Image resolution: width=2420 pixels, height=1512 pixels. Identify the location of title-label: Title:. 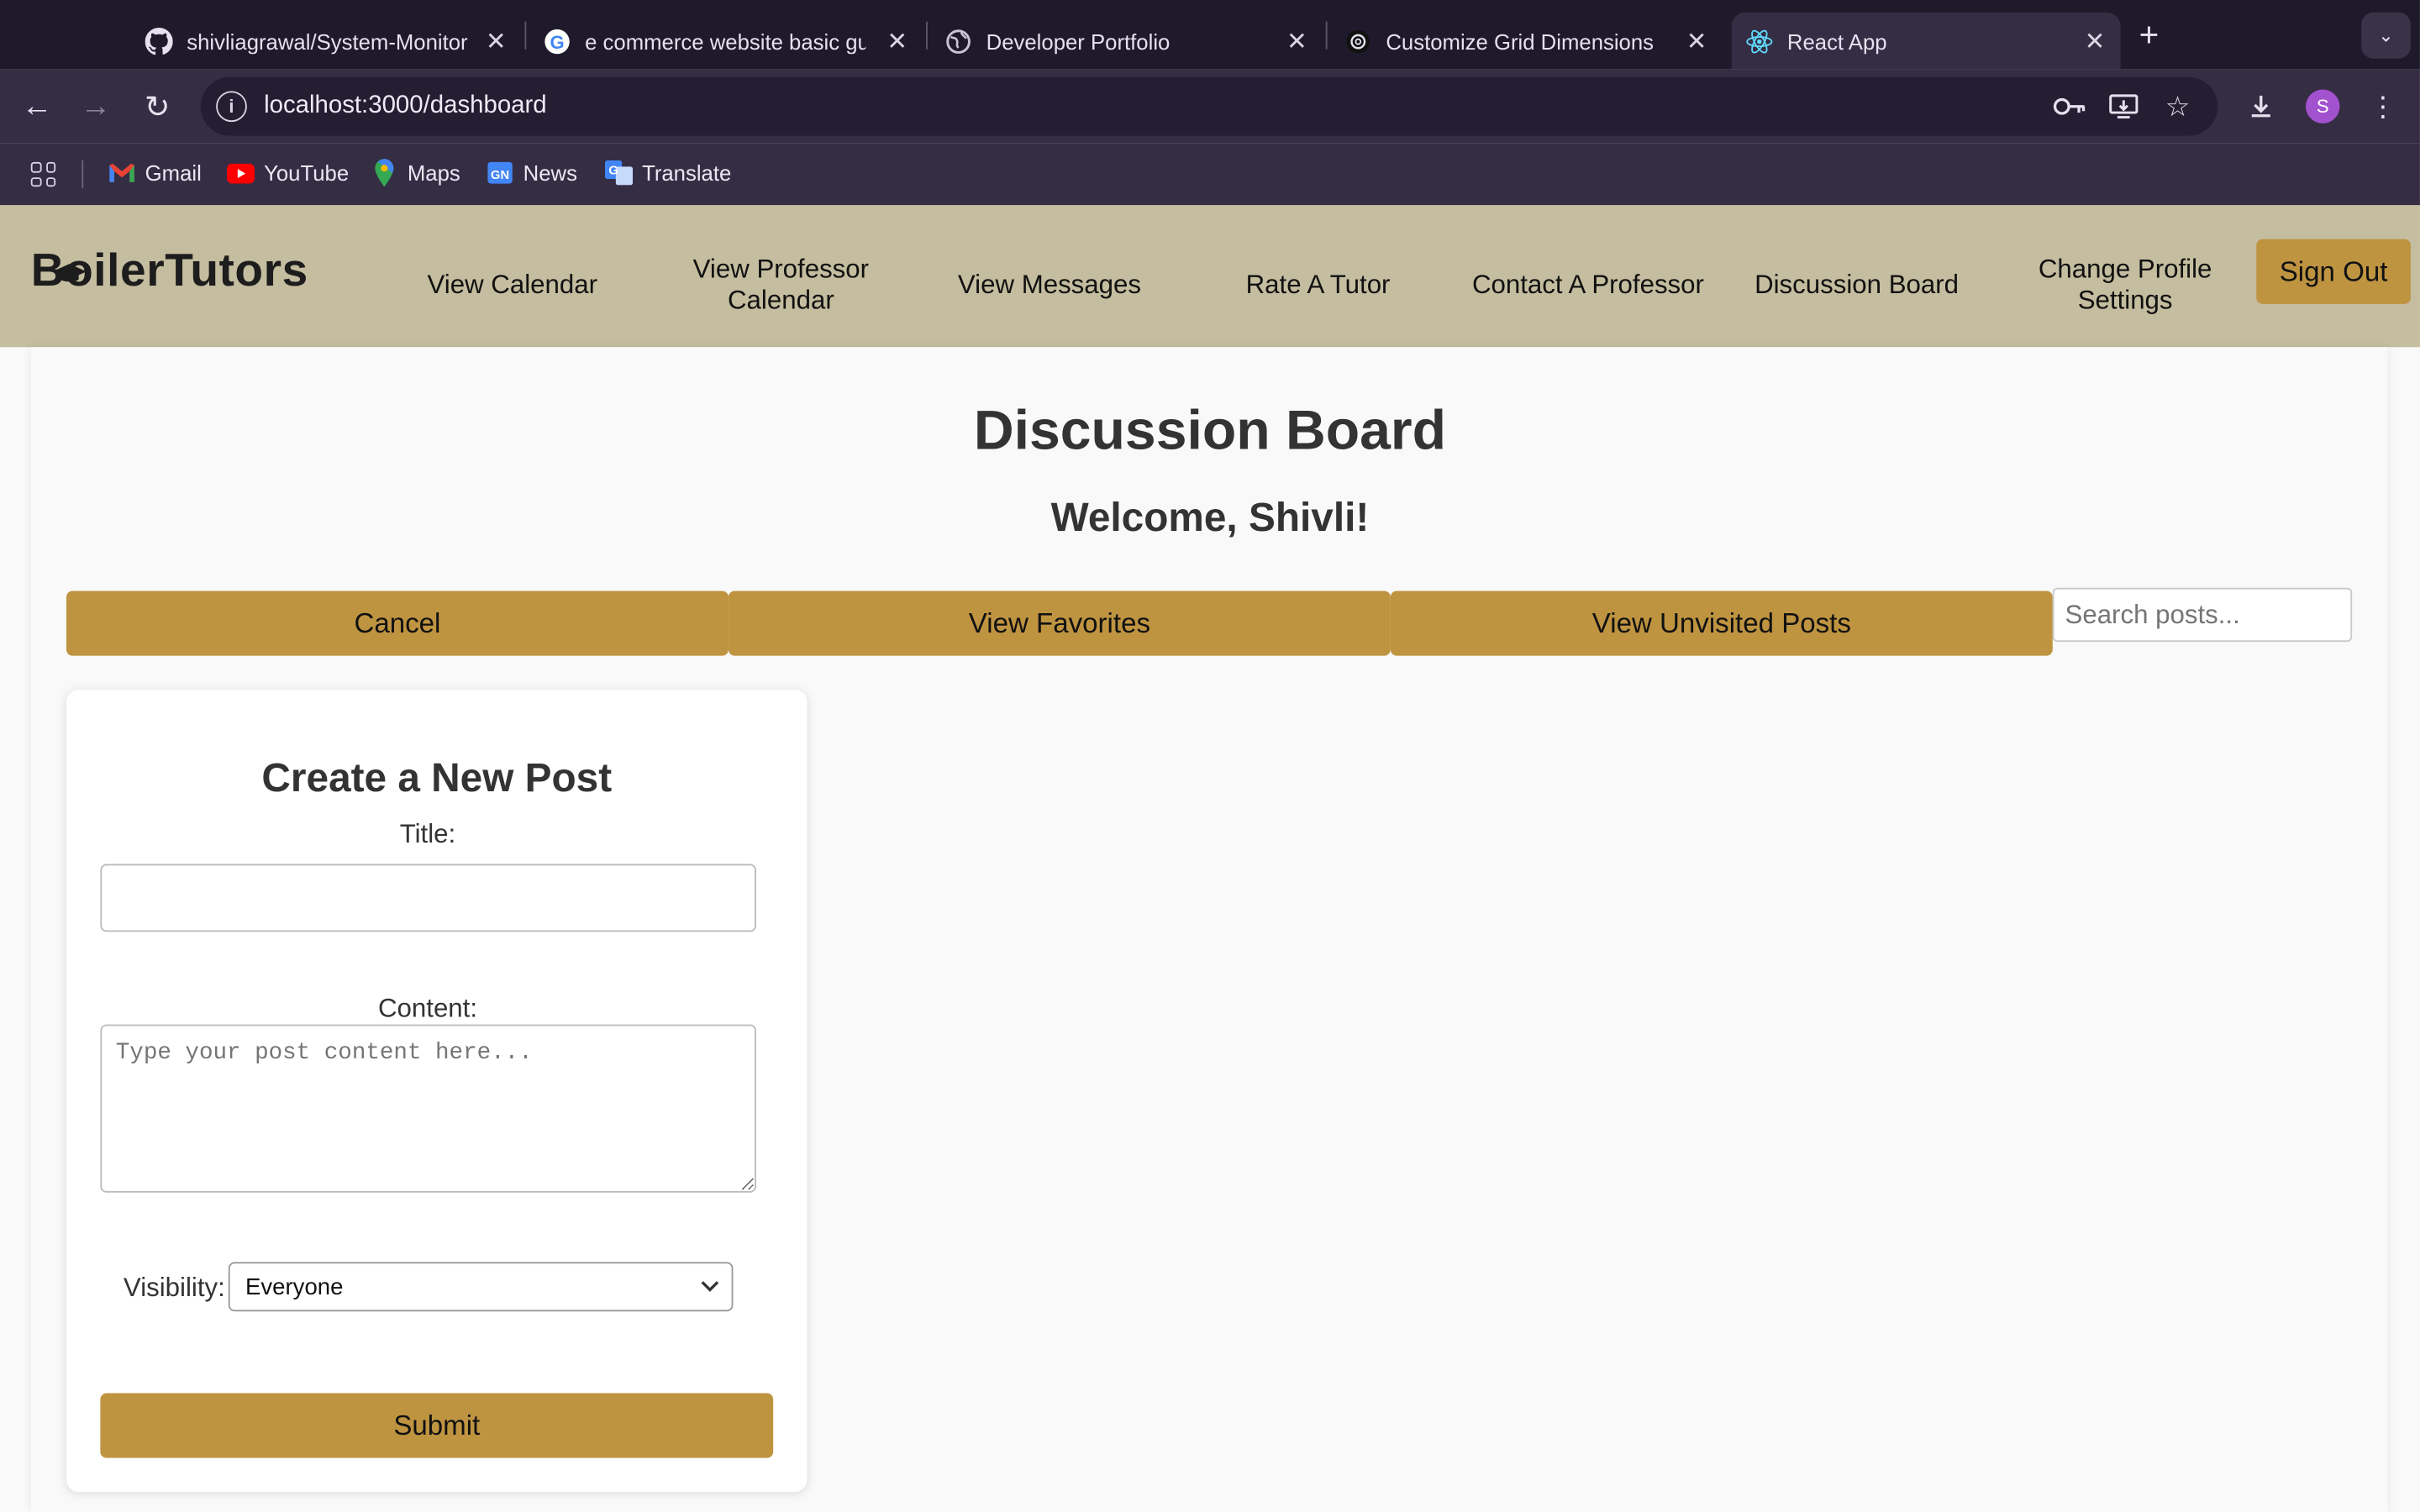
(428, 834).